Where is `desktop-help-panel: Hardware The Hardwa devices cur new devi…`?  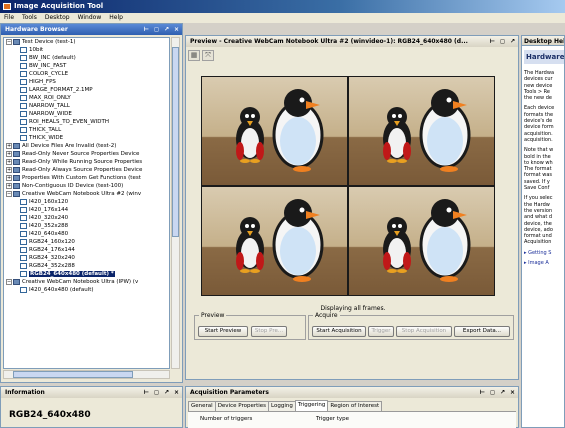 desktop-help-panel: Hardware The Hardwa devices cur new devi… is located at coordinates (543, 231).